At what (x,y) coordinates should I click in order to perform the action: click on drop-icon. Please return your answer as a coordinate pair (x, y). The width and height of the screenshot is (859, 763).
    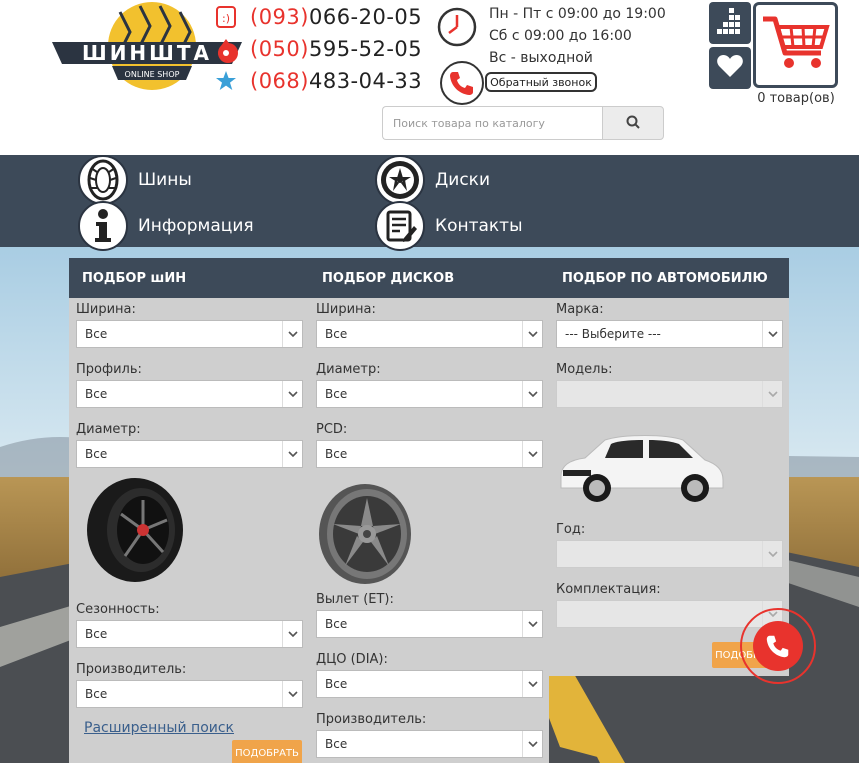
    Looking at the image, I should click on (226, 49).